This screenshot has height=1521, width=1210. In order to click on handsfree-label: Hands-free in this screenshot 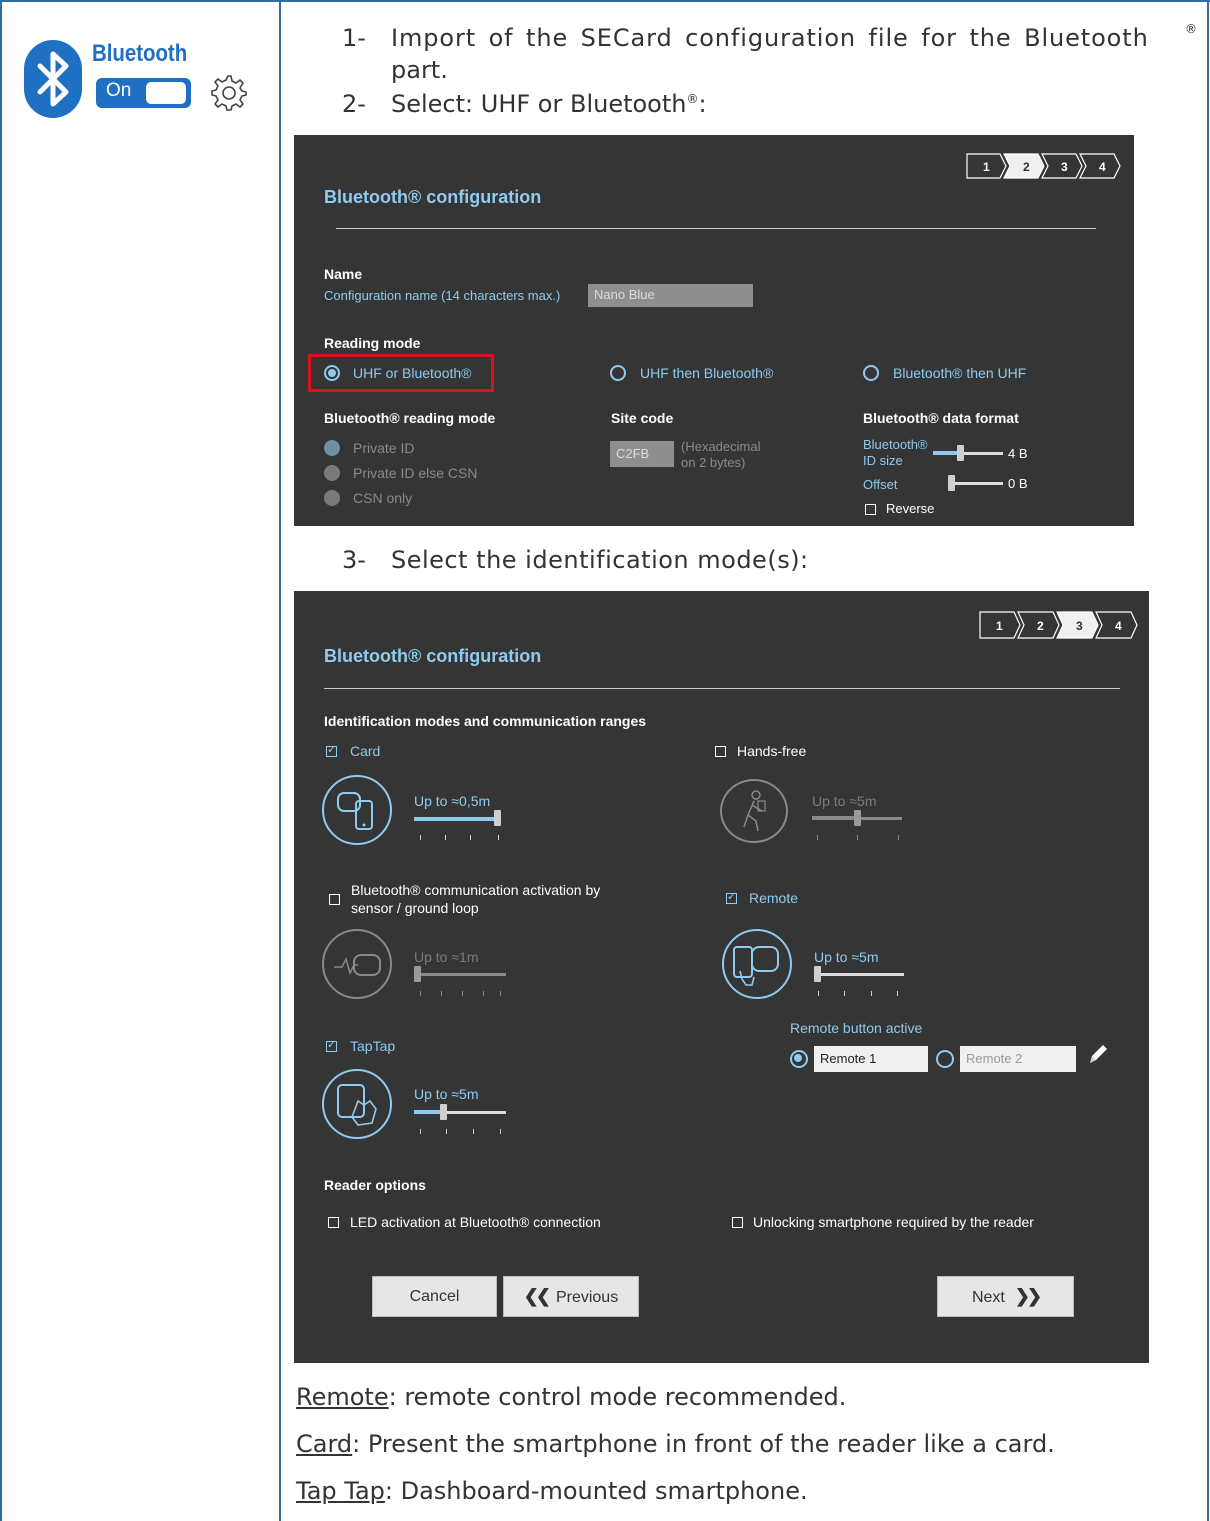, I will do `click(771, 751)`.